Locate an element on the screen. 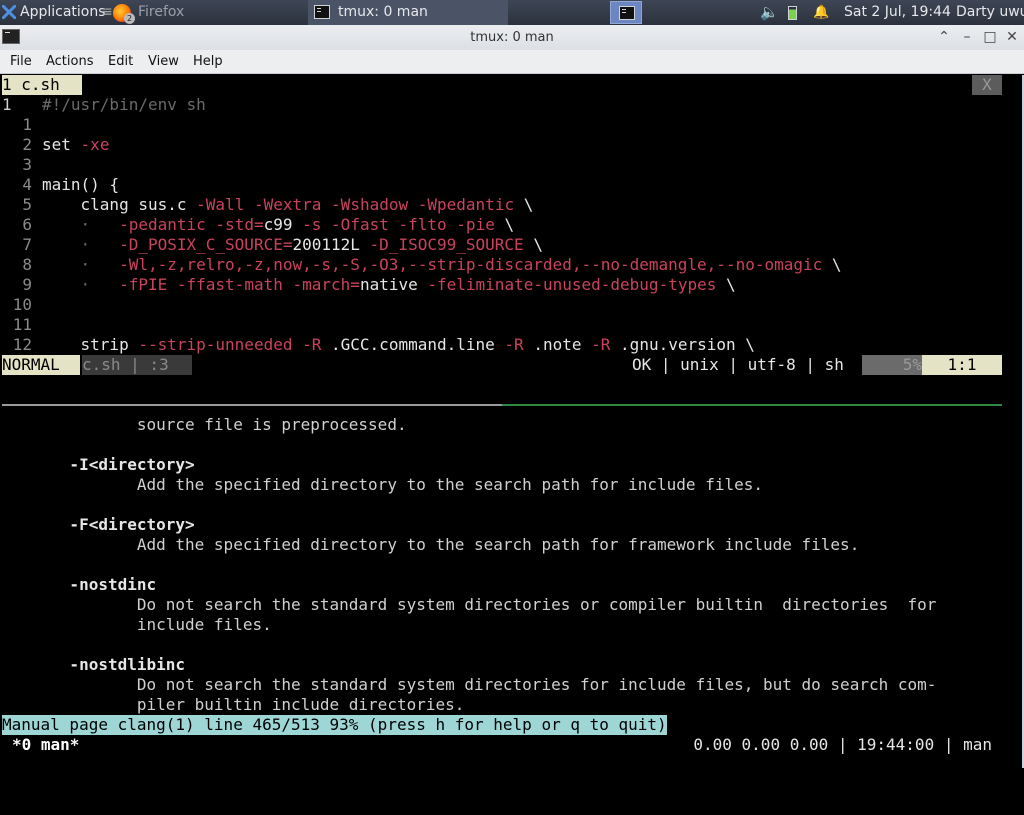  taskbar-firefox-label: Firefox is located at coordinates (161, 12).